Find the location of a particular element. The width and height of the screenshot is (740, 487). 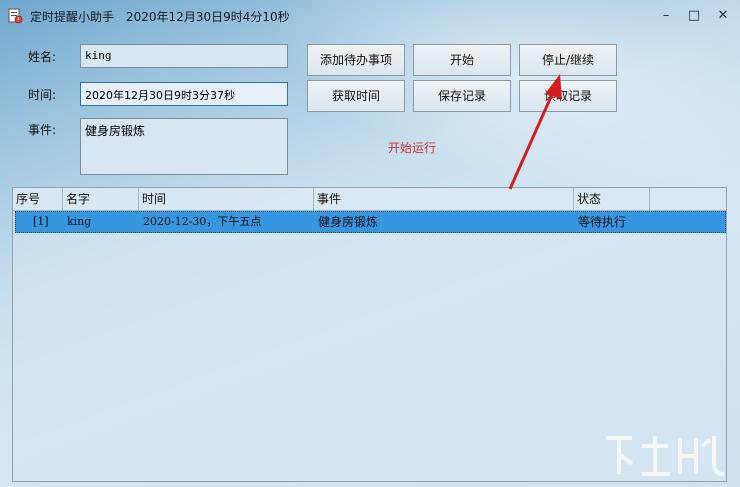

watermark-logo-icon is located at coordinates (665, 456).